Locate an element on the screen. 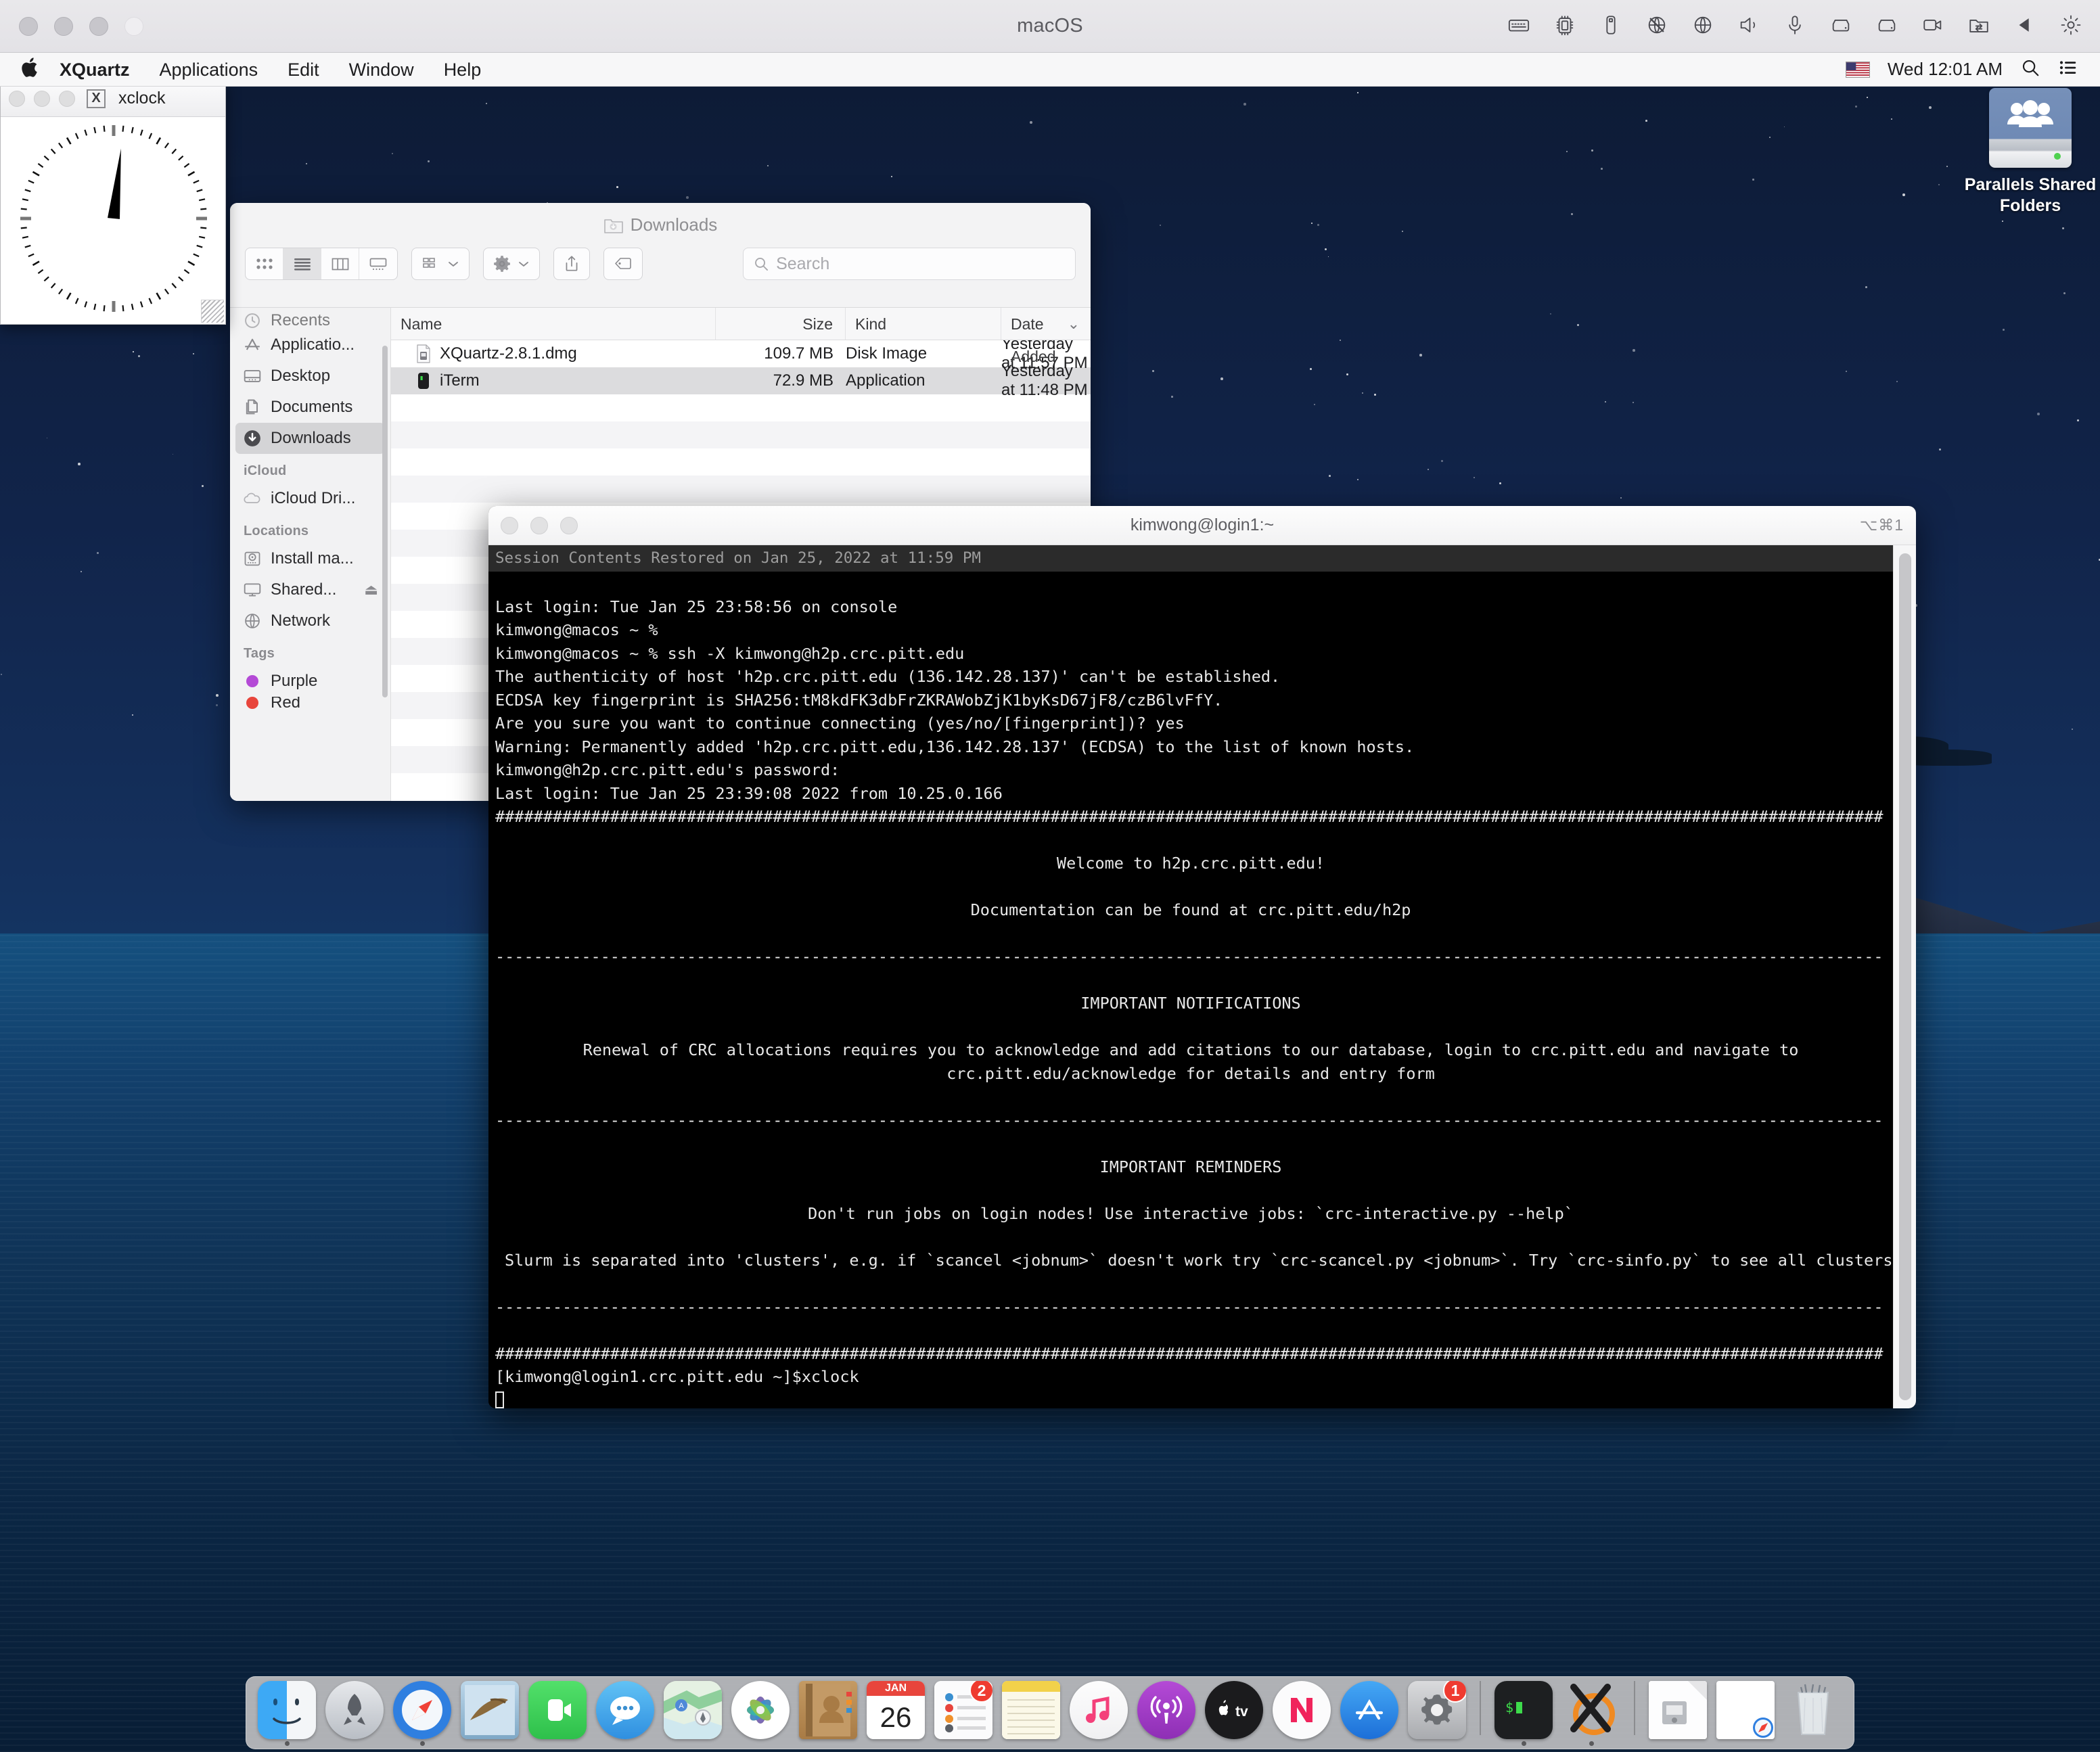  column-header-name: Name is located at coordinates (553, 324).